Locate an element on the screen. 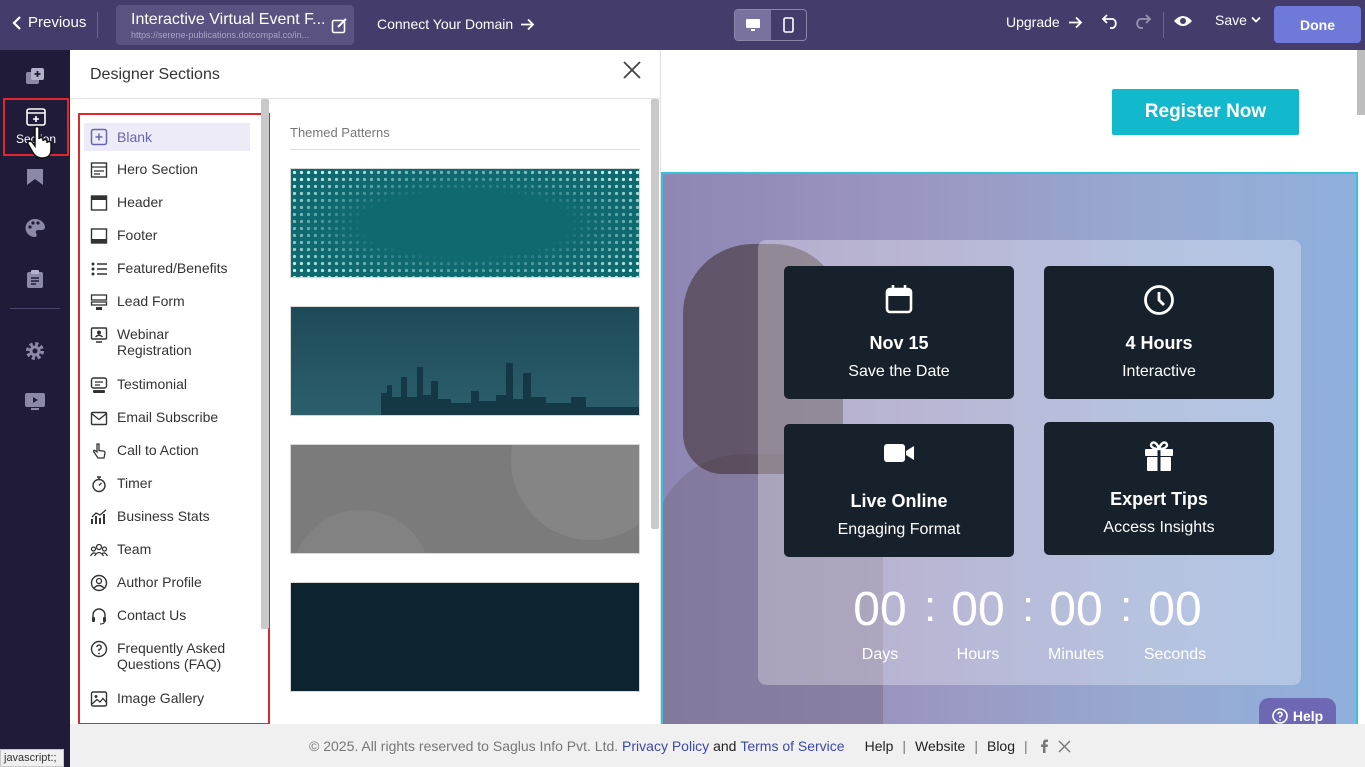 This screenshot has height=767, width=1365. connect-domain-link: Connect Your Domain is located at coordinates (456, 24).